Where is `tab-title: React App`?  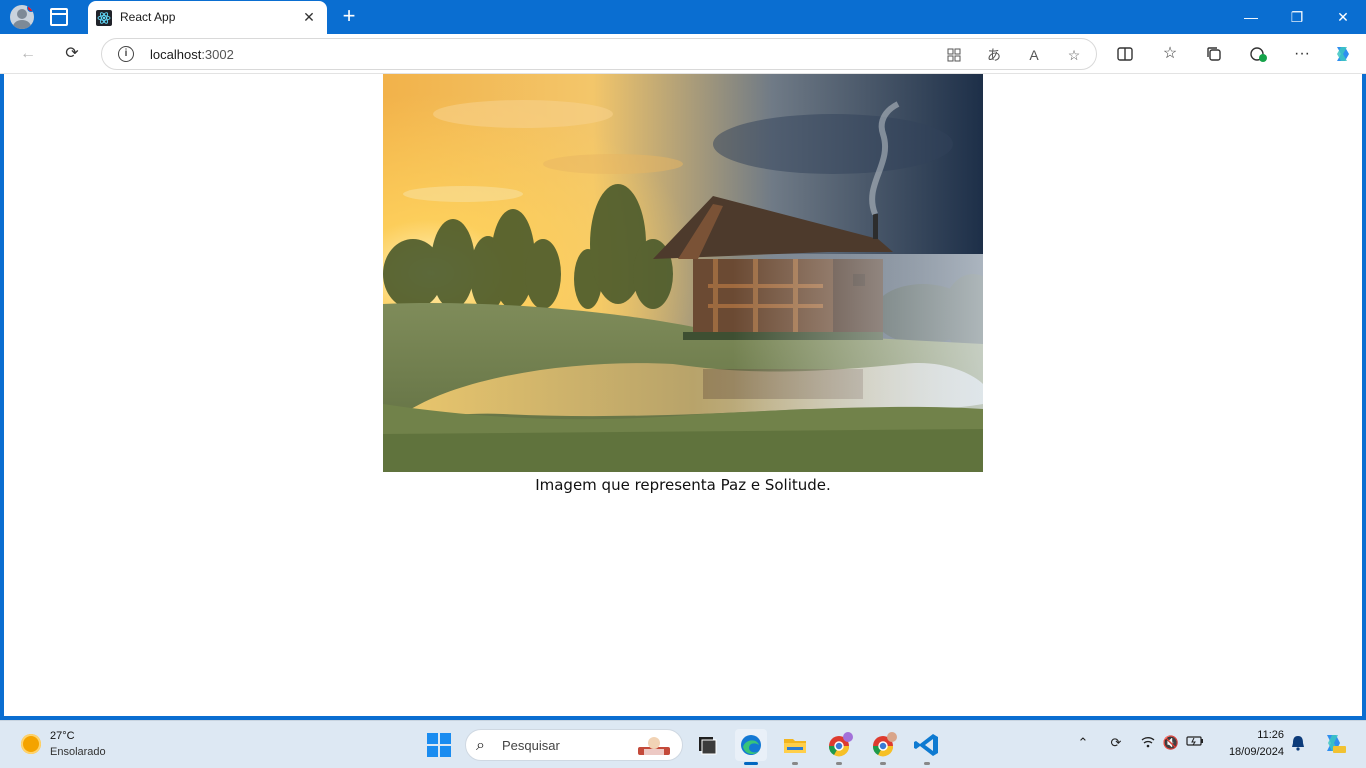 tab-title: React App is located at coordinates (148, 17).